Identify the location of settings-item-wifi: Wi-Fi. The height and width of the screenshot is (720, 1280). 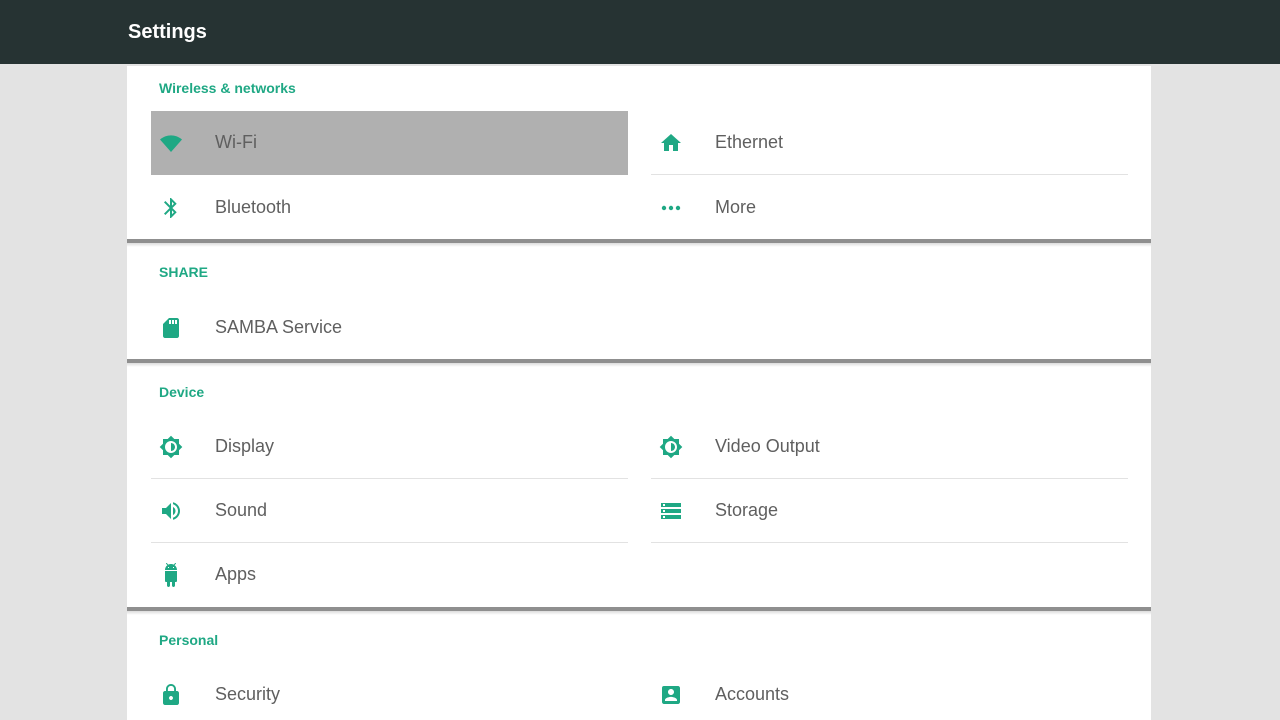
(389, 143).